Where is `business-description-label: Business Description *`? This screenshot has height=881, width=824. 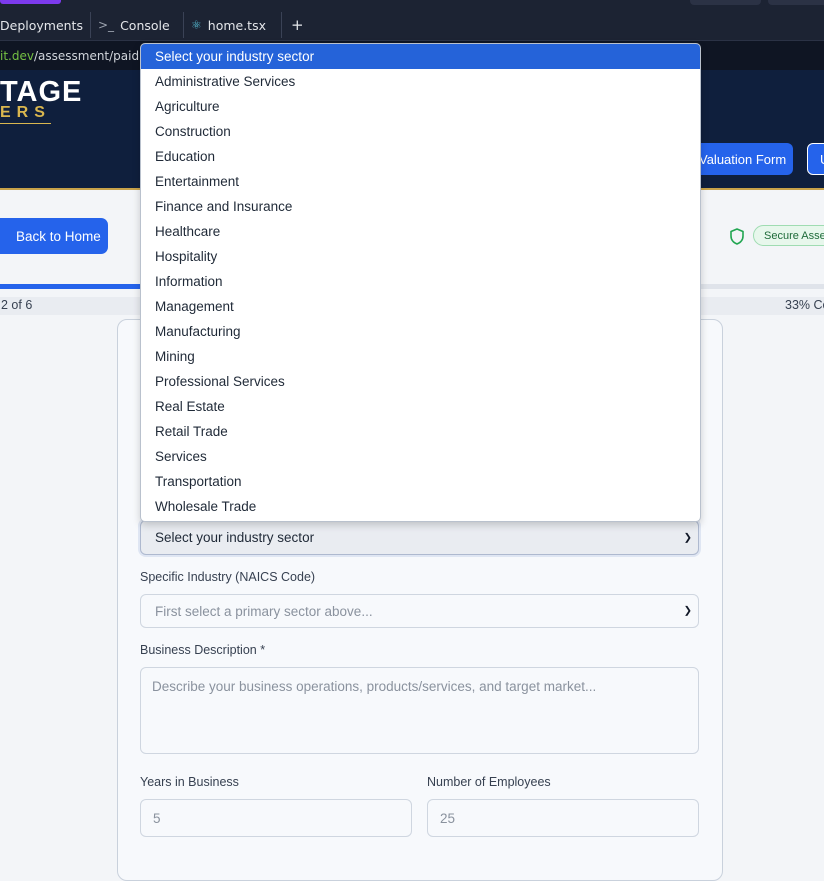 business-description-label: Business Description * is located at coordinates (203, 650).